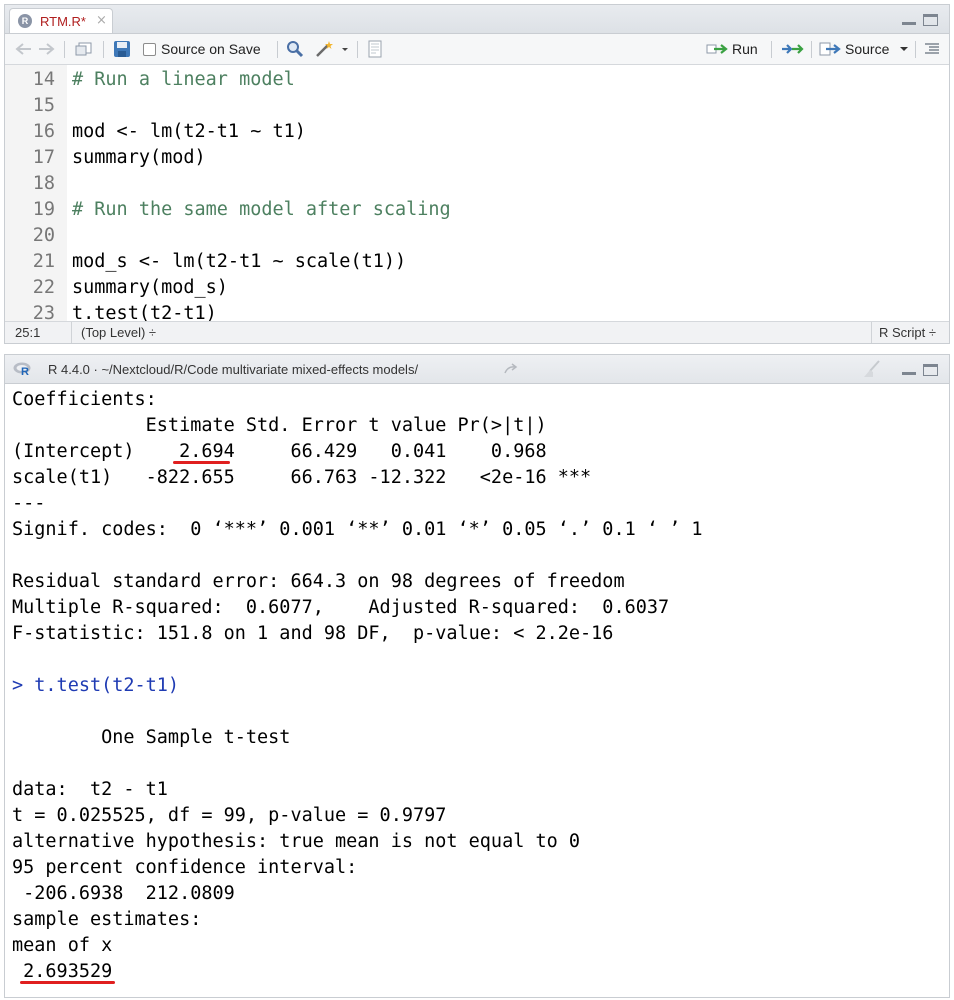 Image resolution: width=954 pixels, height=1000 pixels. Describe the element at coordinates (932, 49) in the screenshot. I see `document-outline-icon` at that location.